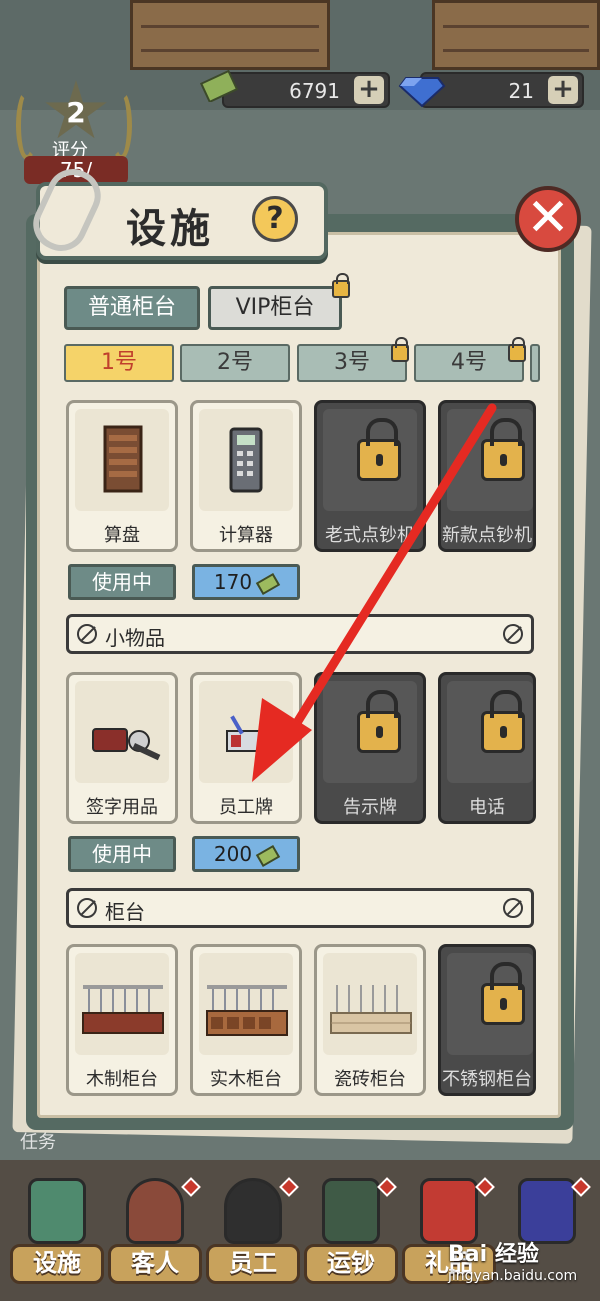 Image resolution: width=600 pixels, height=1301 pixels. I want to click on item-card-solid-wood-counter: 实木柜台, so click(246, 1020).